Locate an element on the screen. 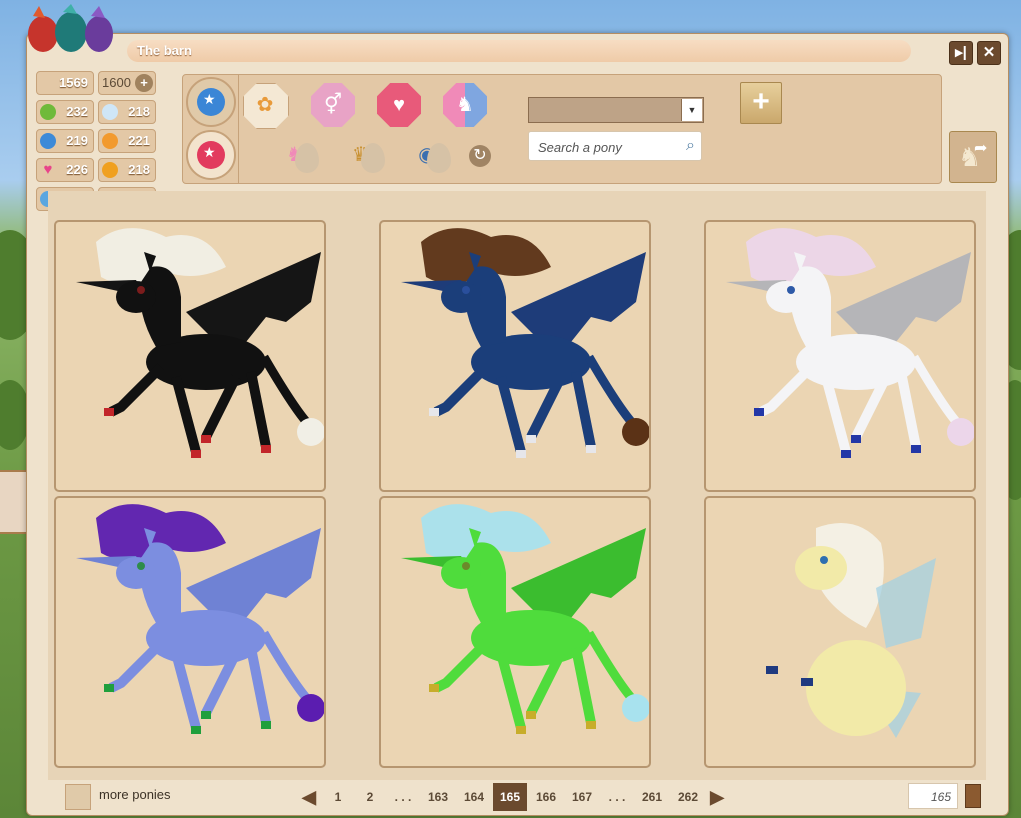 Image resolution: width=1021 pixels, height=818 pixels. paw-icon is located at coordinates (110, 170).